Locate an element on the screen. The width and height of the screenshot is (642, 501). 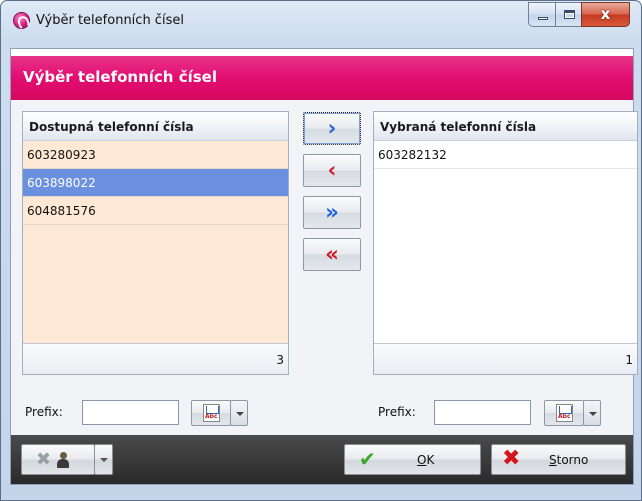
remove-all-button: « is located at coordinates (332, 254).